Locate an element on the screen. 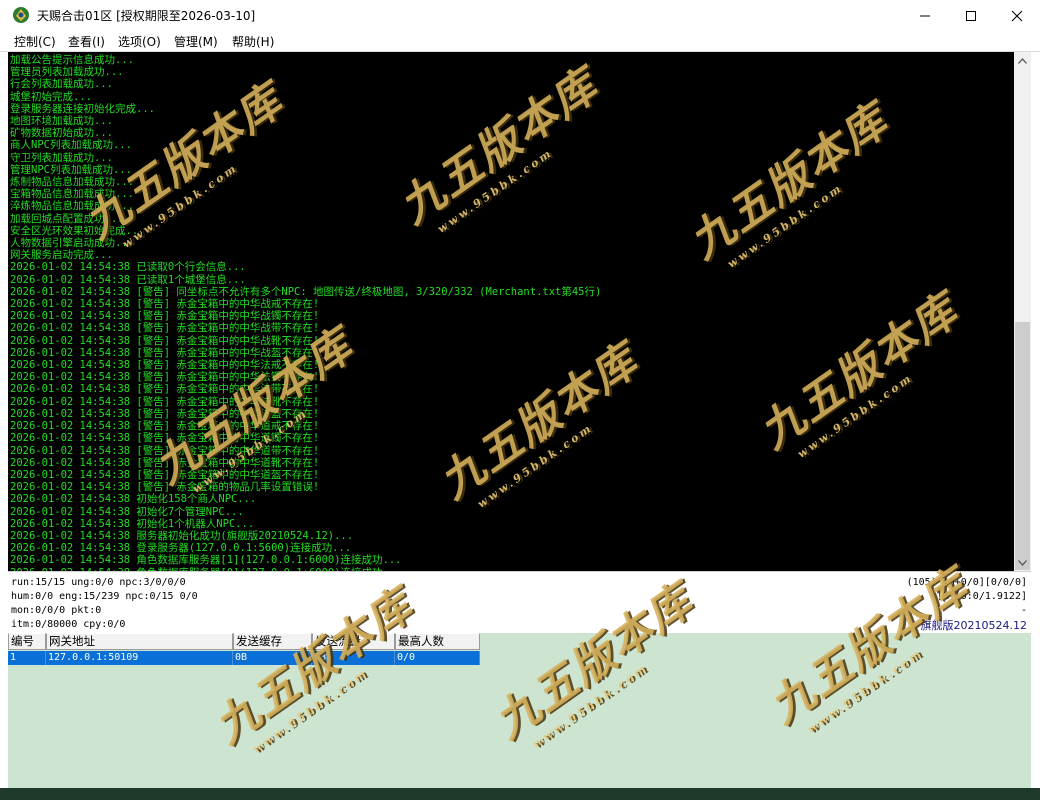  log-line: 2026-01-02 14:54:38 [警告] 赤金宝箱中的中华道戒不存在! is located at coordinates (165, 426).